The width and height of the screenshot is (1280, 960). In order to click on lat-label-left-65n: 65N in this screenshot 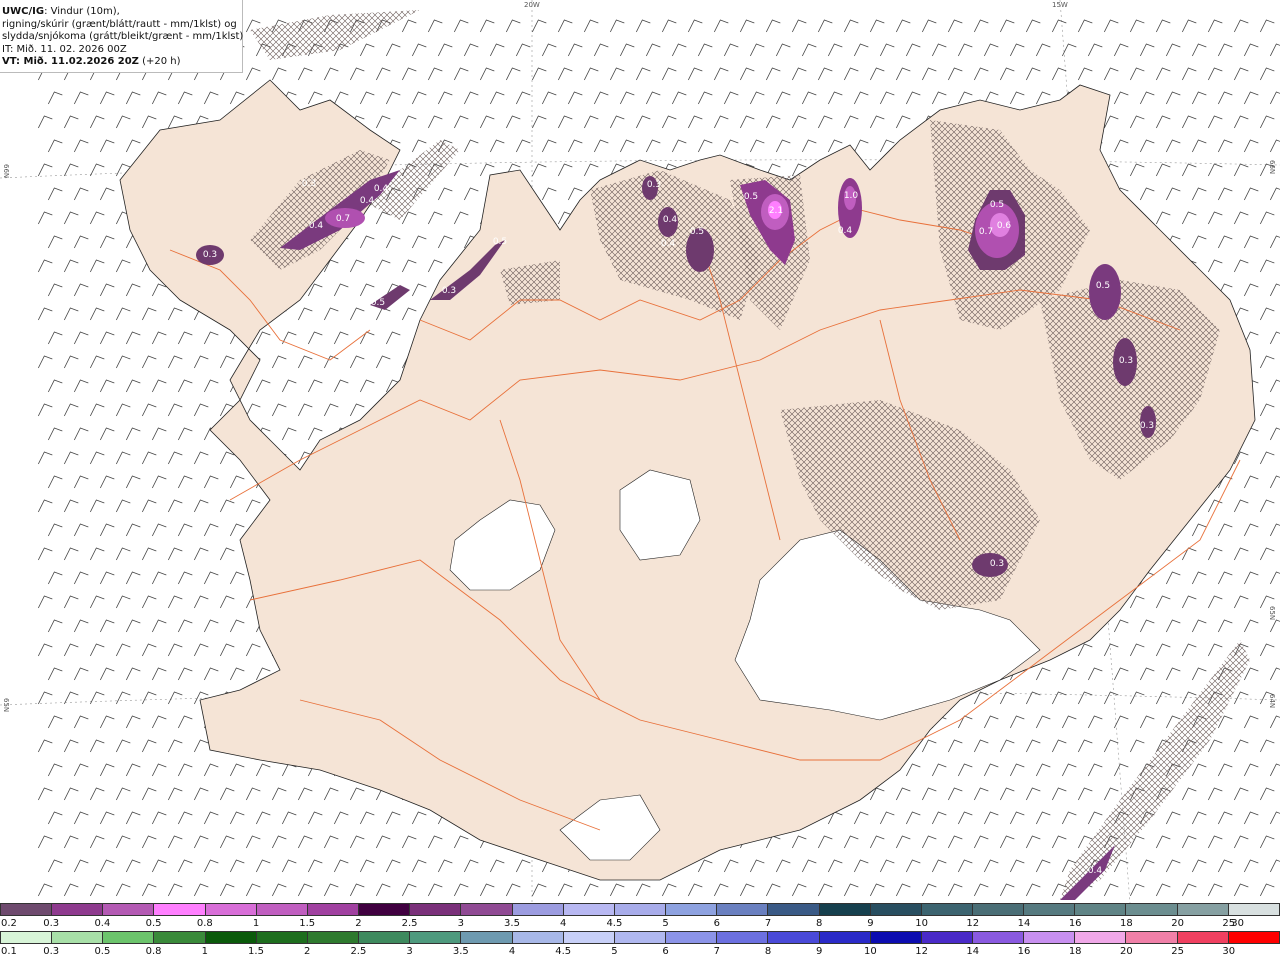, I will do `click(6, 705)`.